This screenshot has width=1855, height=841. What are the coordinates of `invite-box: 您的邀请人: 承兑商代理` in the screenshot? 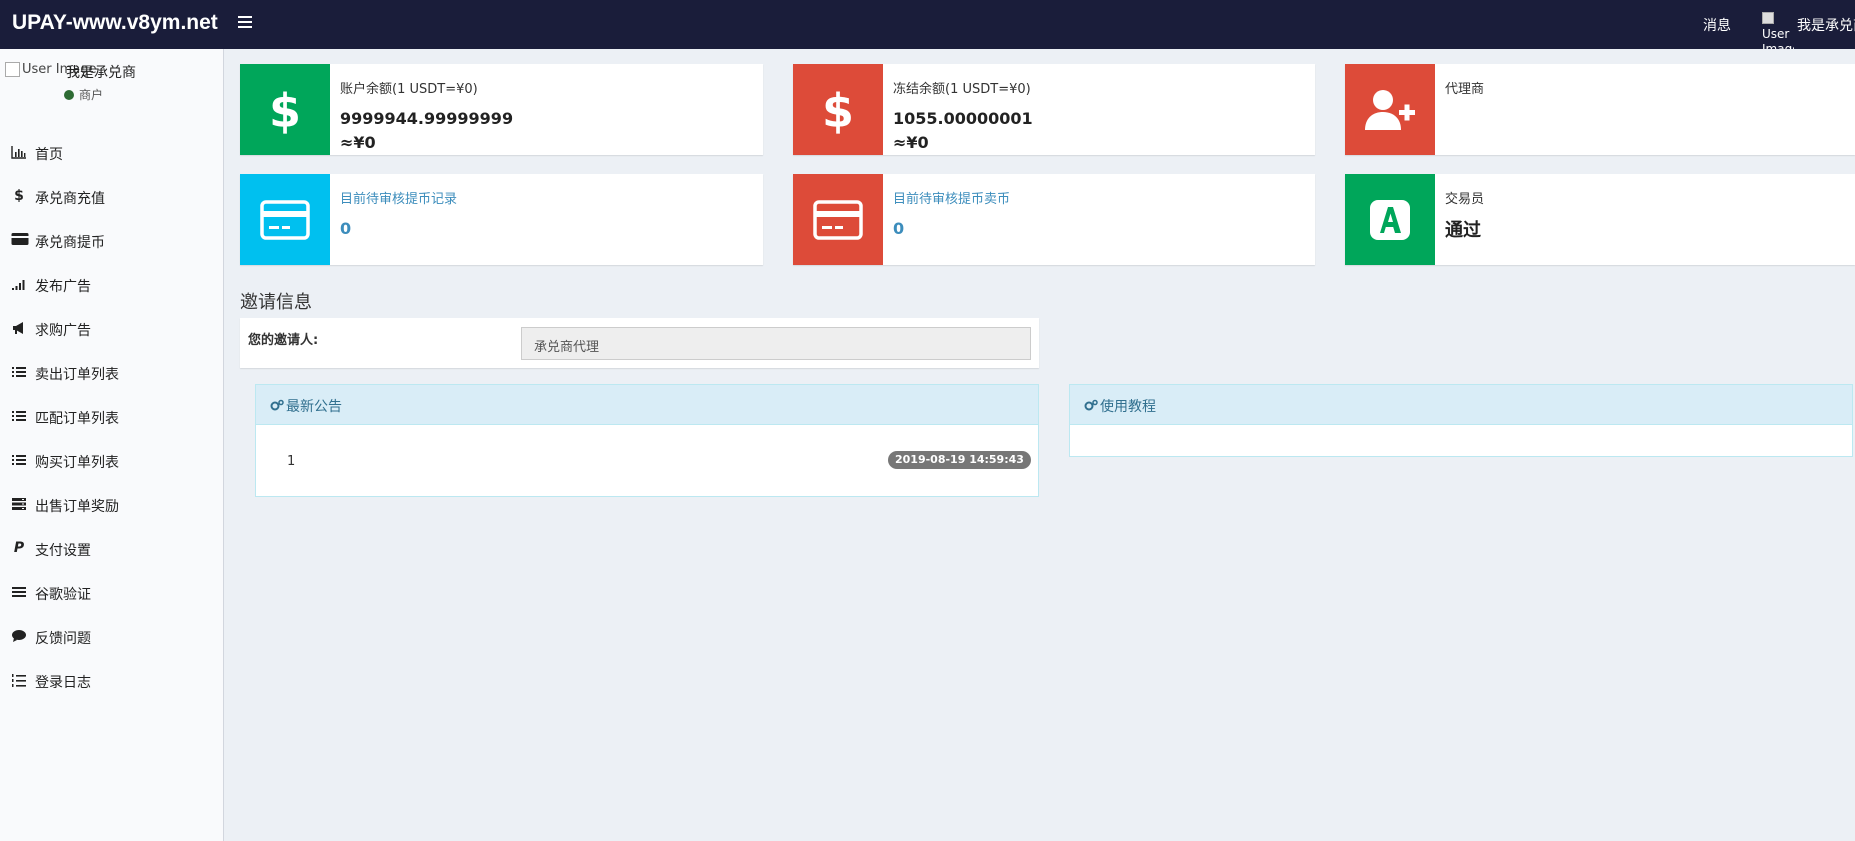 It's located at (639, 343).